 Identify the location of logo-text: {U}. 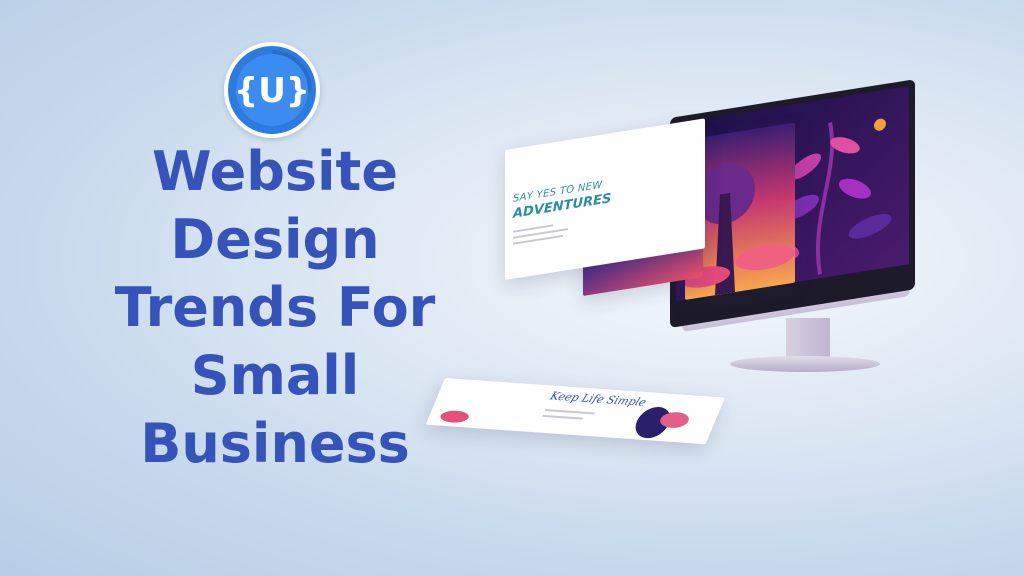
(272, 91).